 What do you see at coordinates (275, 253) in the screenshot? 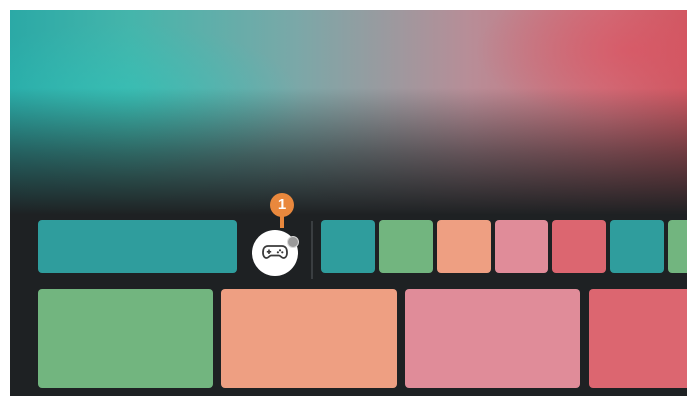
I see `gamepad-icon` at bounding box center [275, 253].